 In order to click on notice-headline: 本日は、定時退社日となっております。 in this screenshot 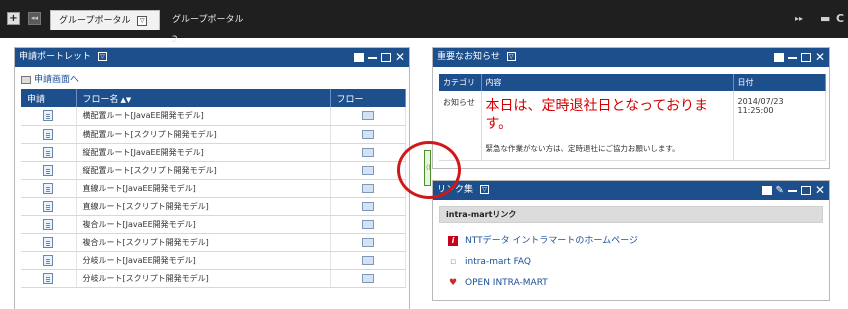, I will do `click(607, 115)`.